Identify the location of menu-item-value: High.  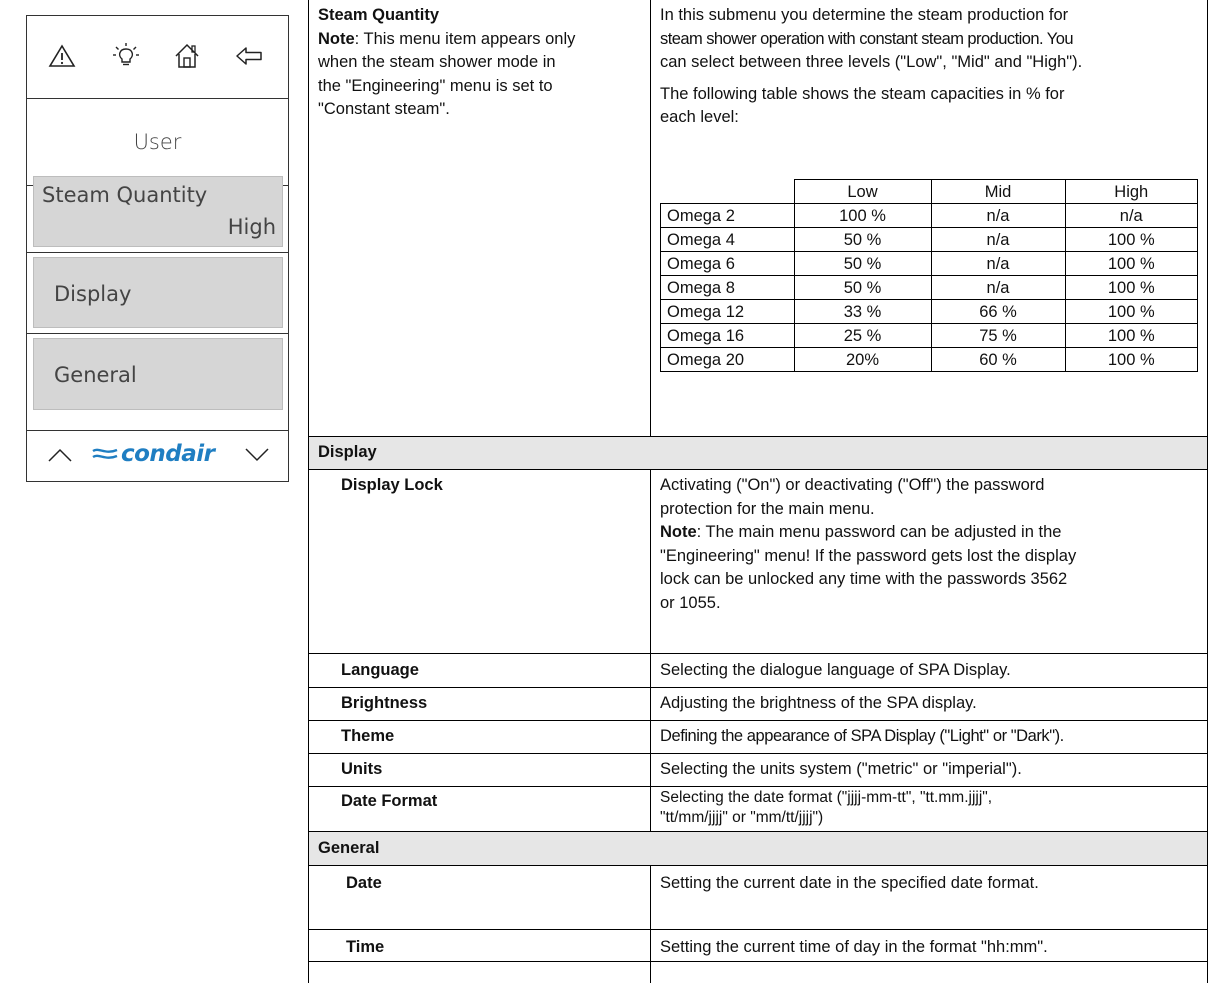
(251, 227).